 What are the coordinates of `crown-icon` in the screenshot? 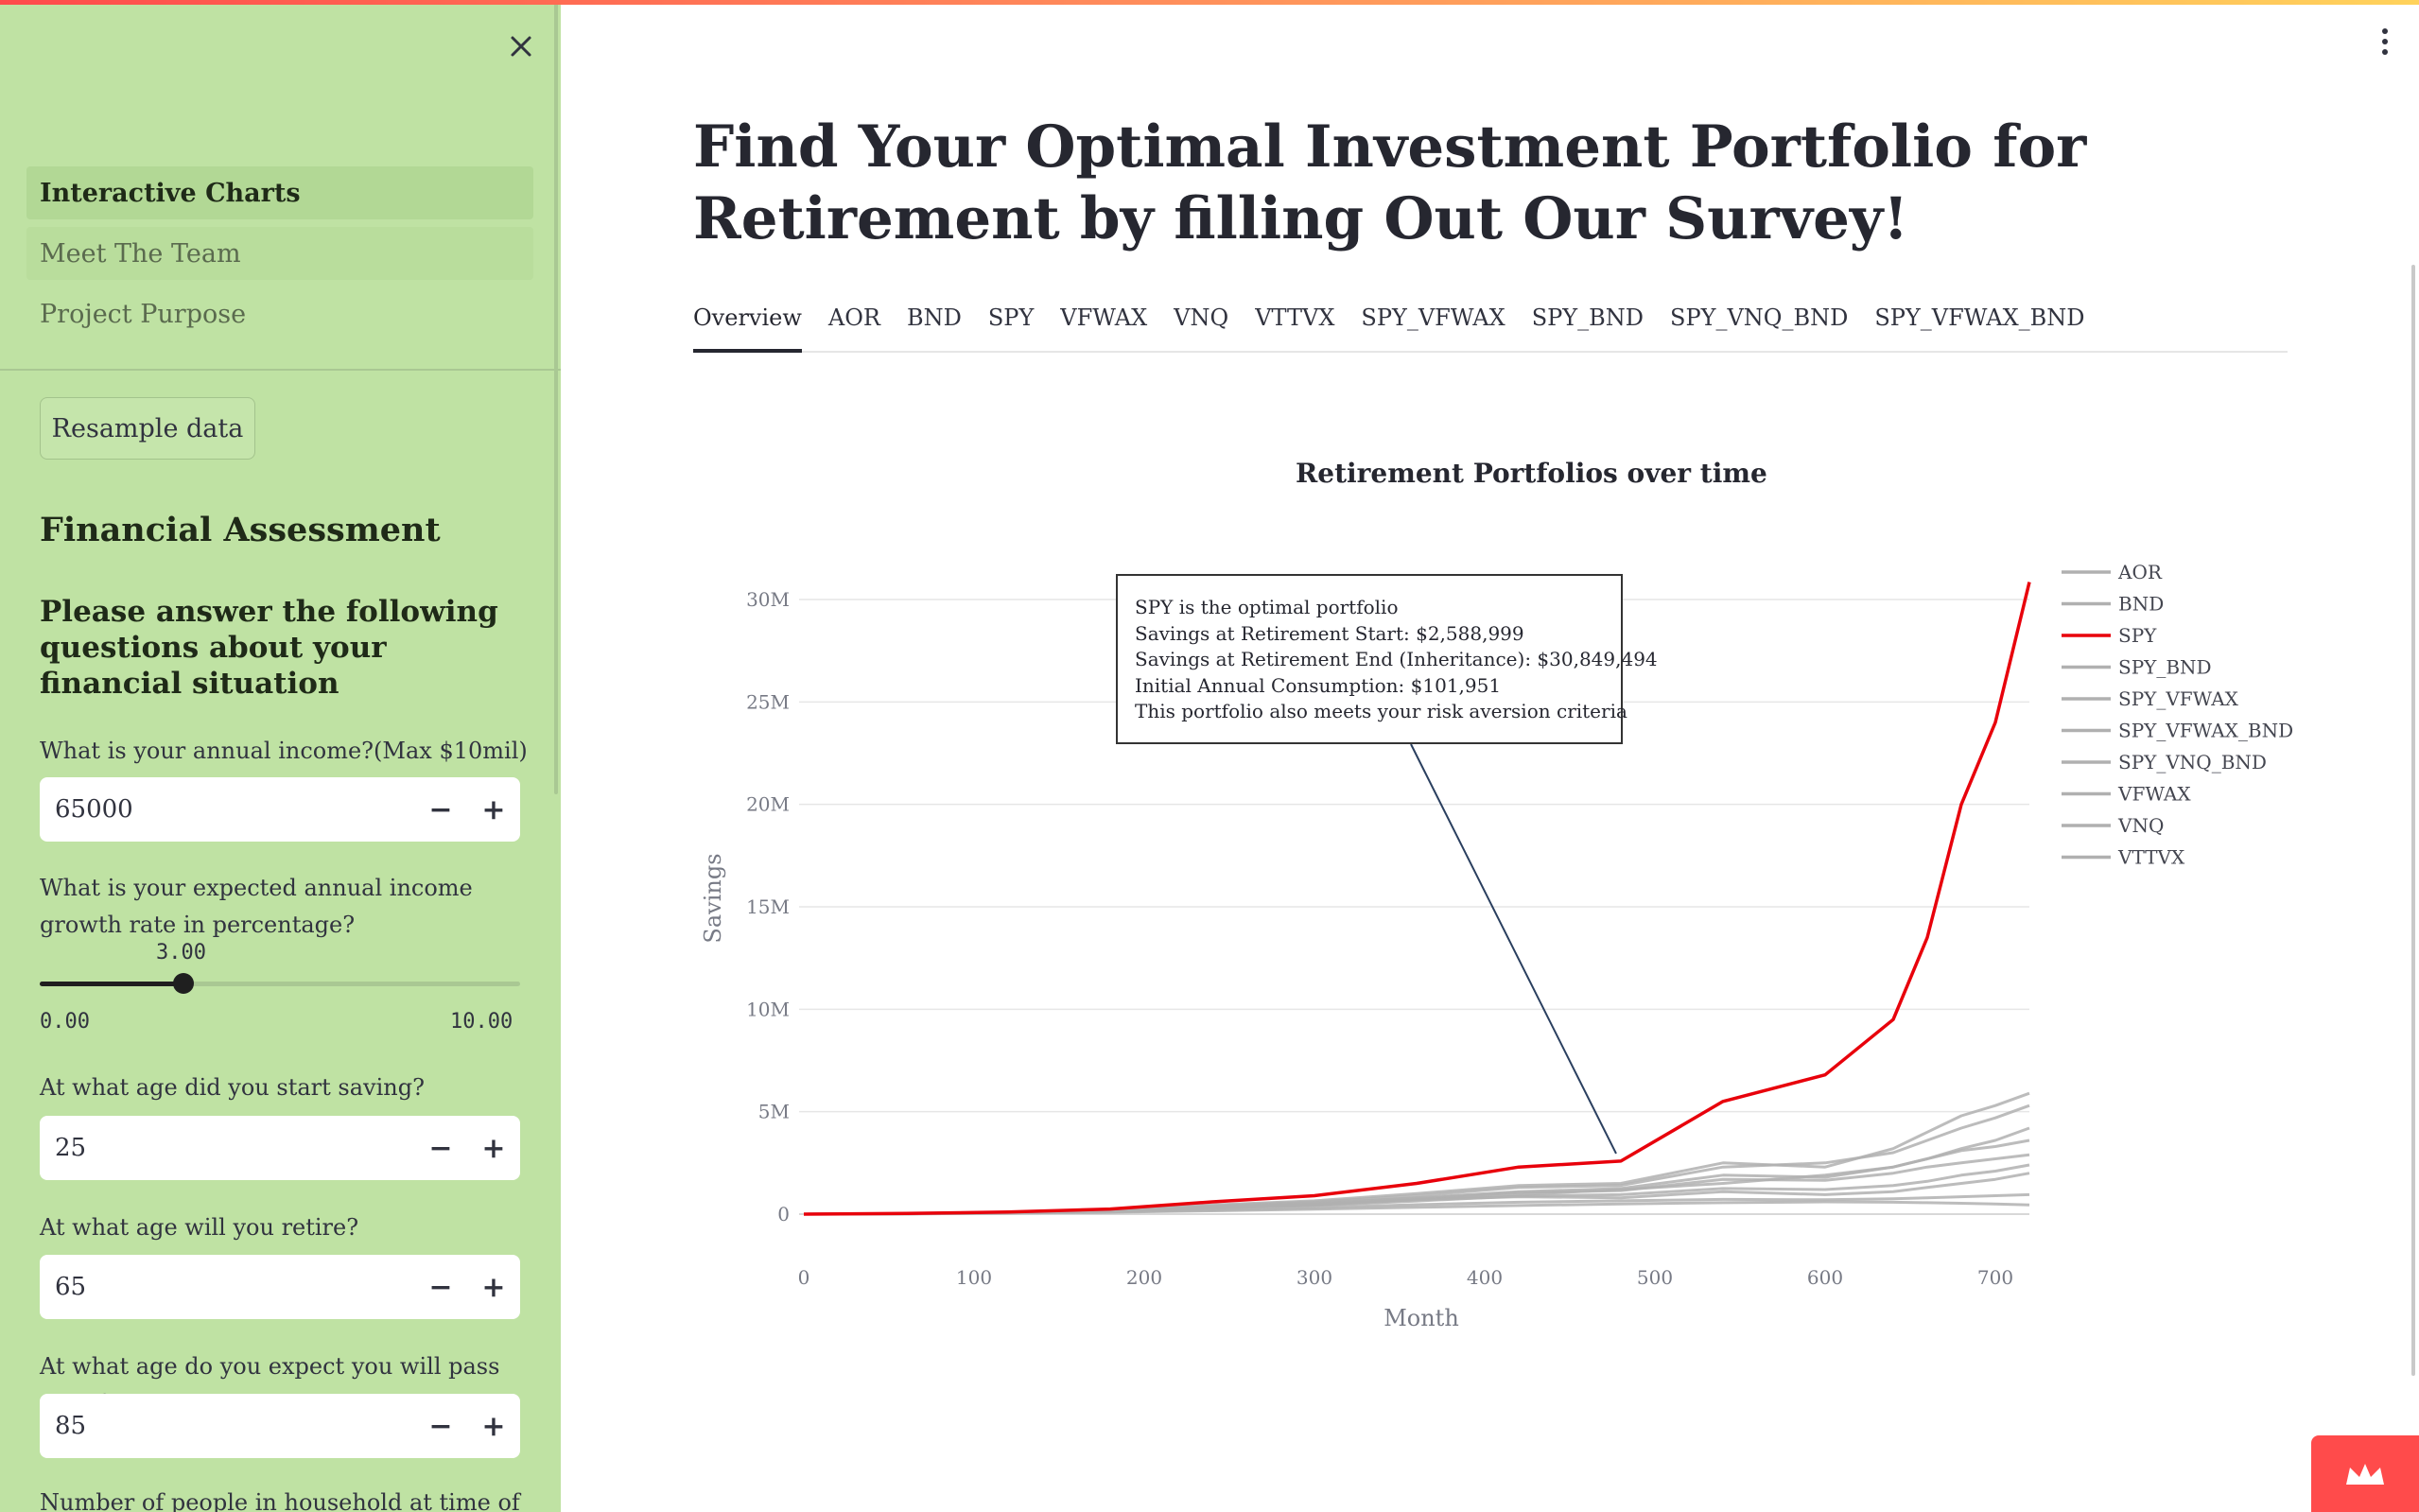 It's located at (2365, 1474).